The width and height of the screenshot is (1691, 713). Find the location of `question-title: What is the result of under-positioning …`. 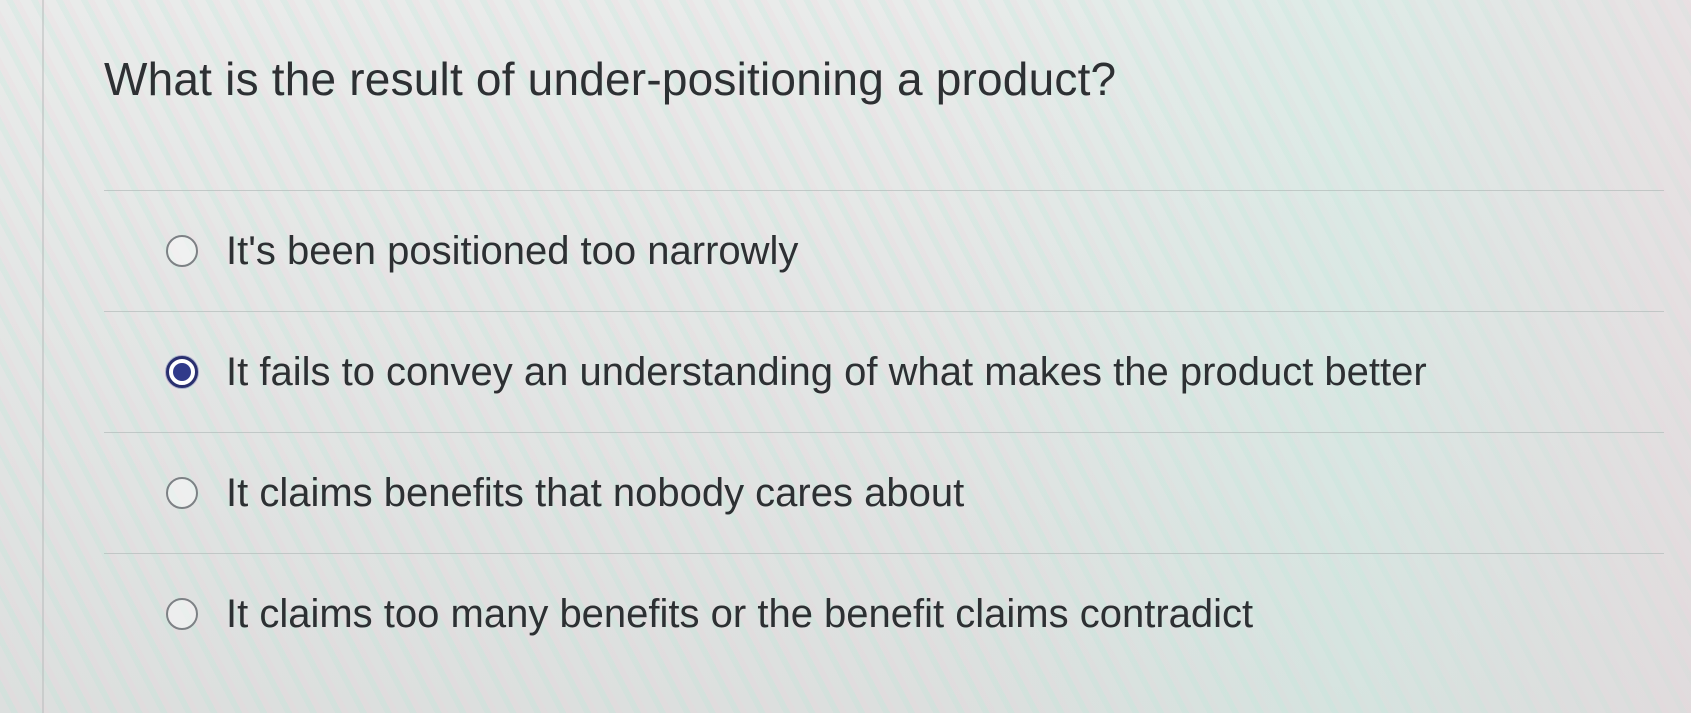

question-title: What is the result of under-positioning … is located at coordinates (610, 79).